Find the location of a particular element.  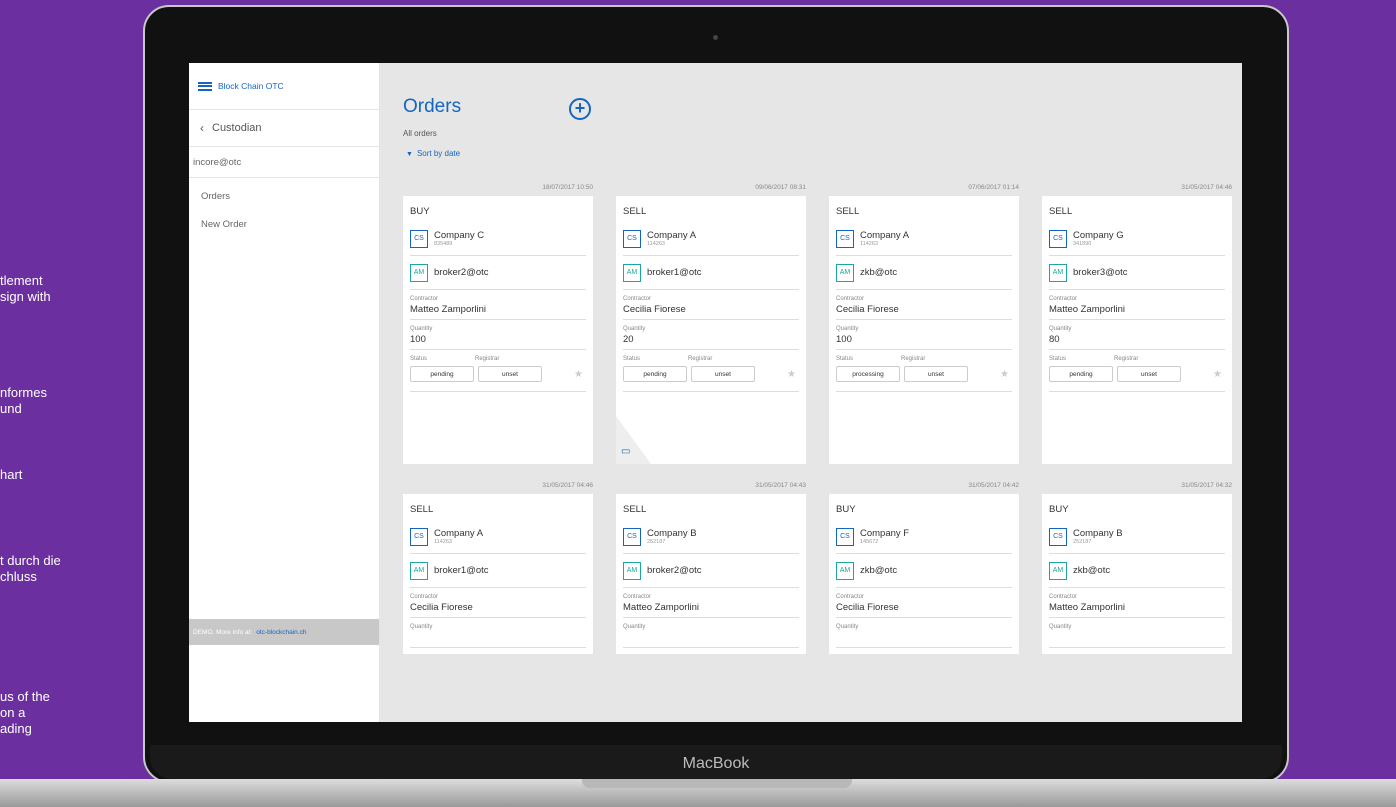

page-title: Orders is located at coordinates (432, 106).